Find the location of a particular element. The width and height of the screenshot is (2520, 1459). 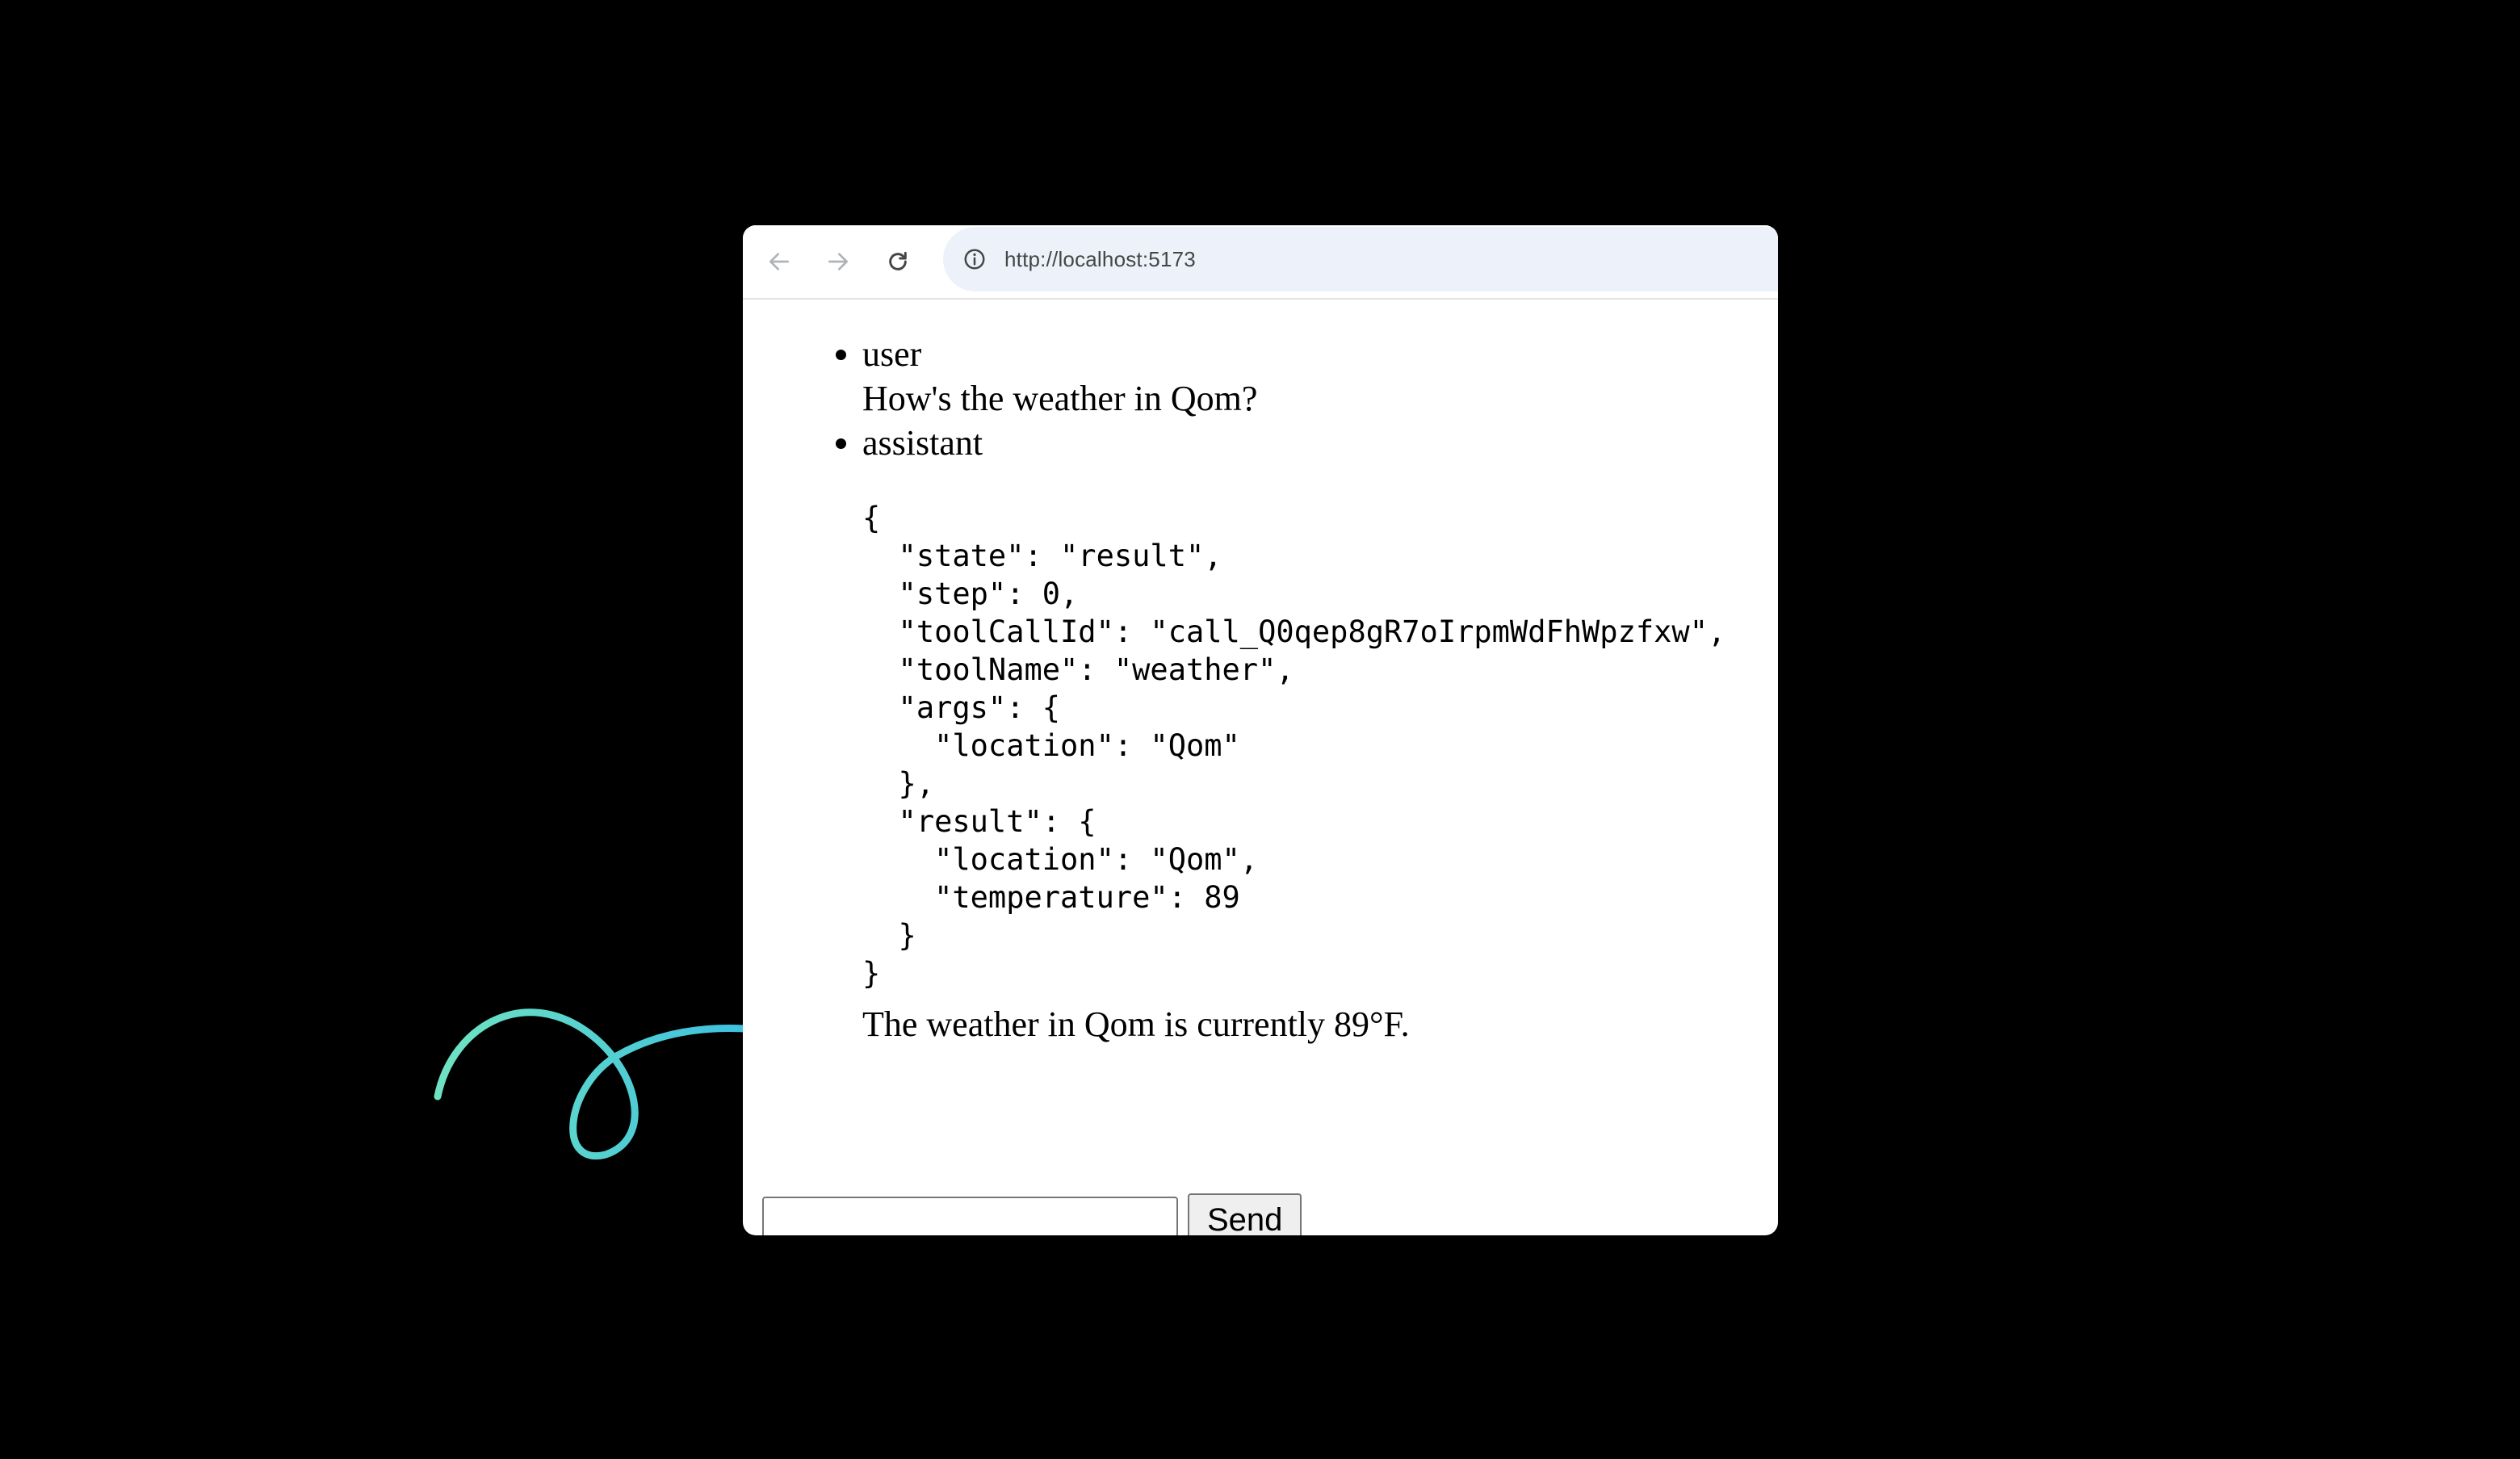

chat-form: Send is located at coordinates (1032, 1214).